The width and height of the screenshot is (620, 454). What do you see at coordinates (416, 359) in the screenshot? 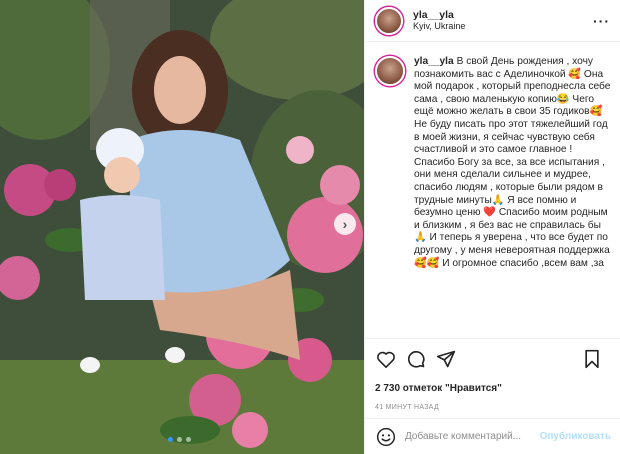
I see `comment-icon` at bounding box center [416, 359].